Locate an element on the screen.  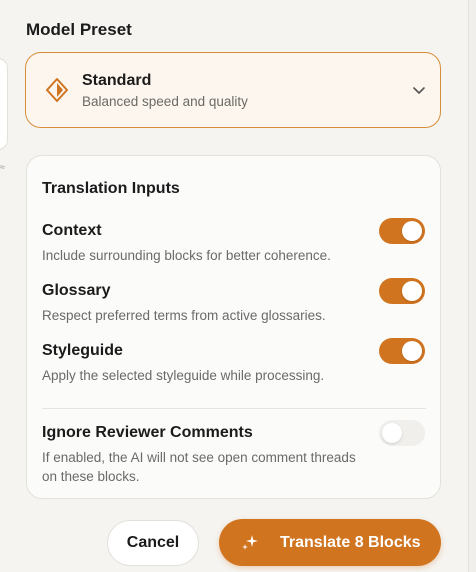
model-preset-select: Standard Balanced speed and quality is located at coordinates (233, 90).